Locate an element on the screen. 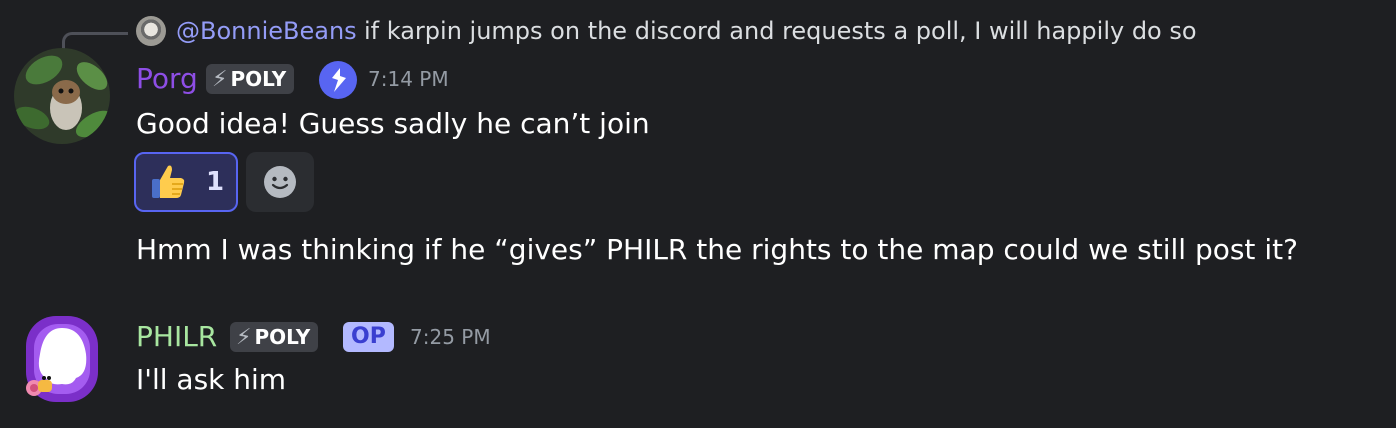 Image resolution: width=1396 pixels, height=428 pixels. reply-username: @BonnieBeans is located at coordinates (266, 31).